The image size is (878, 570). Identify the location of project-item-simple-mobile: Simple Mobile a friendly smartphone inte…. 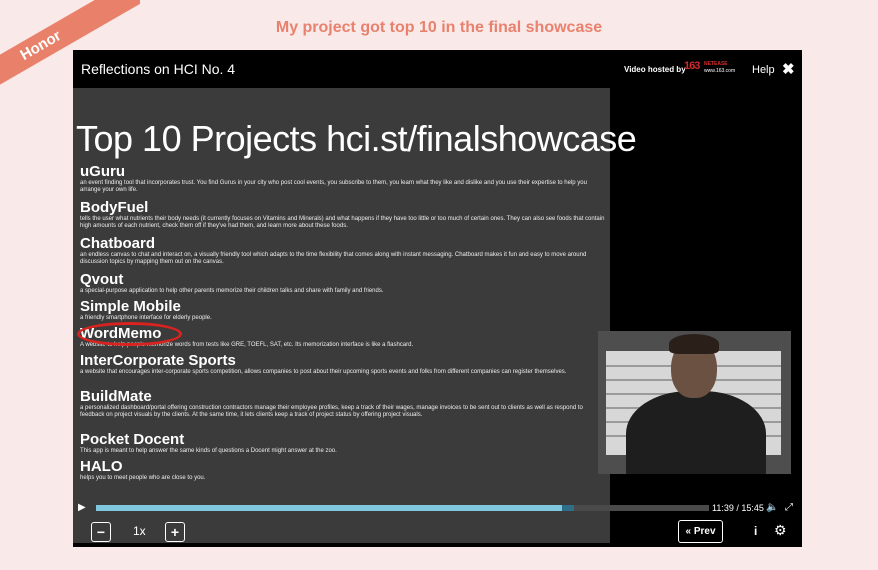
(342, 310).